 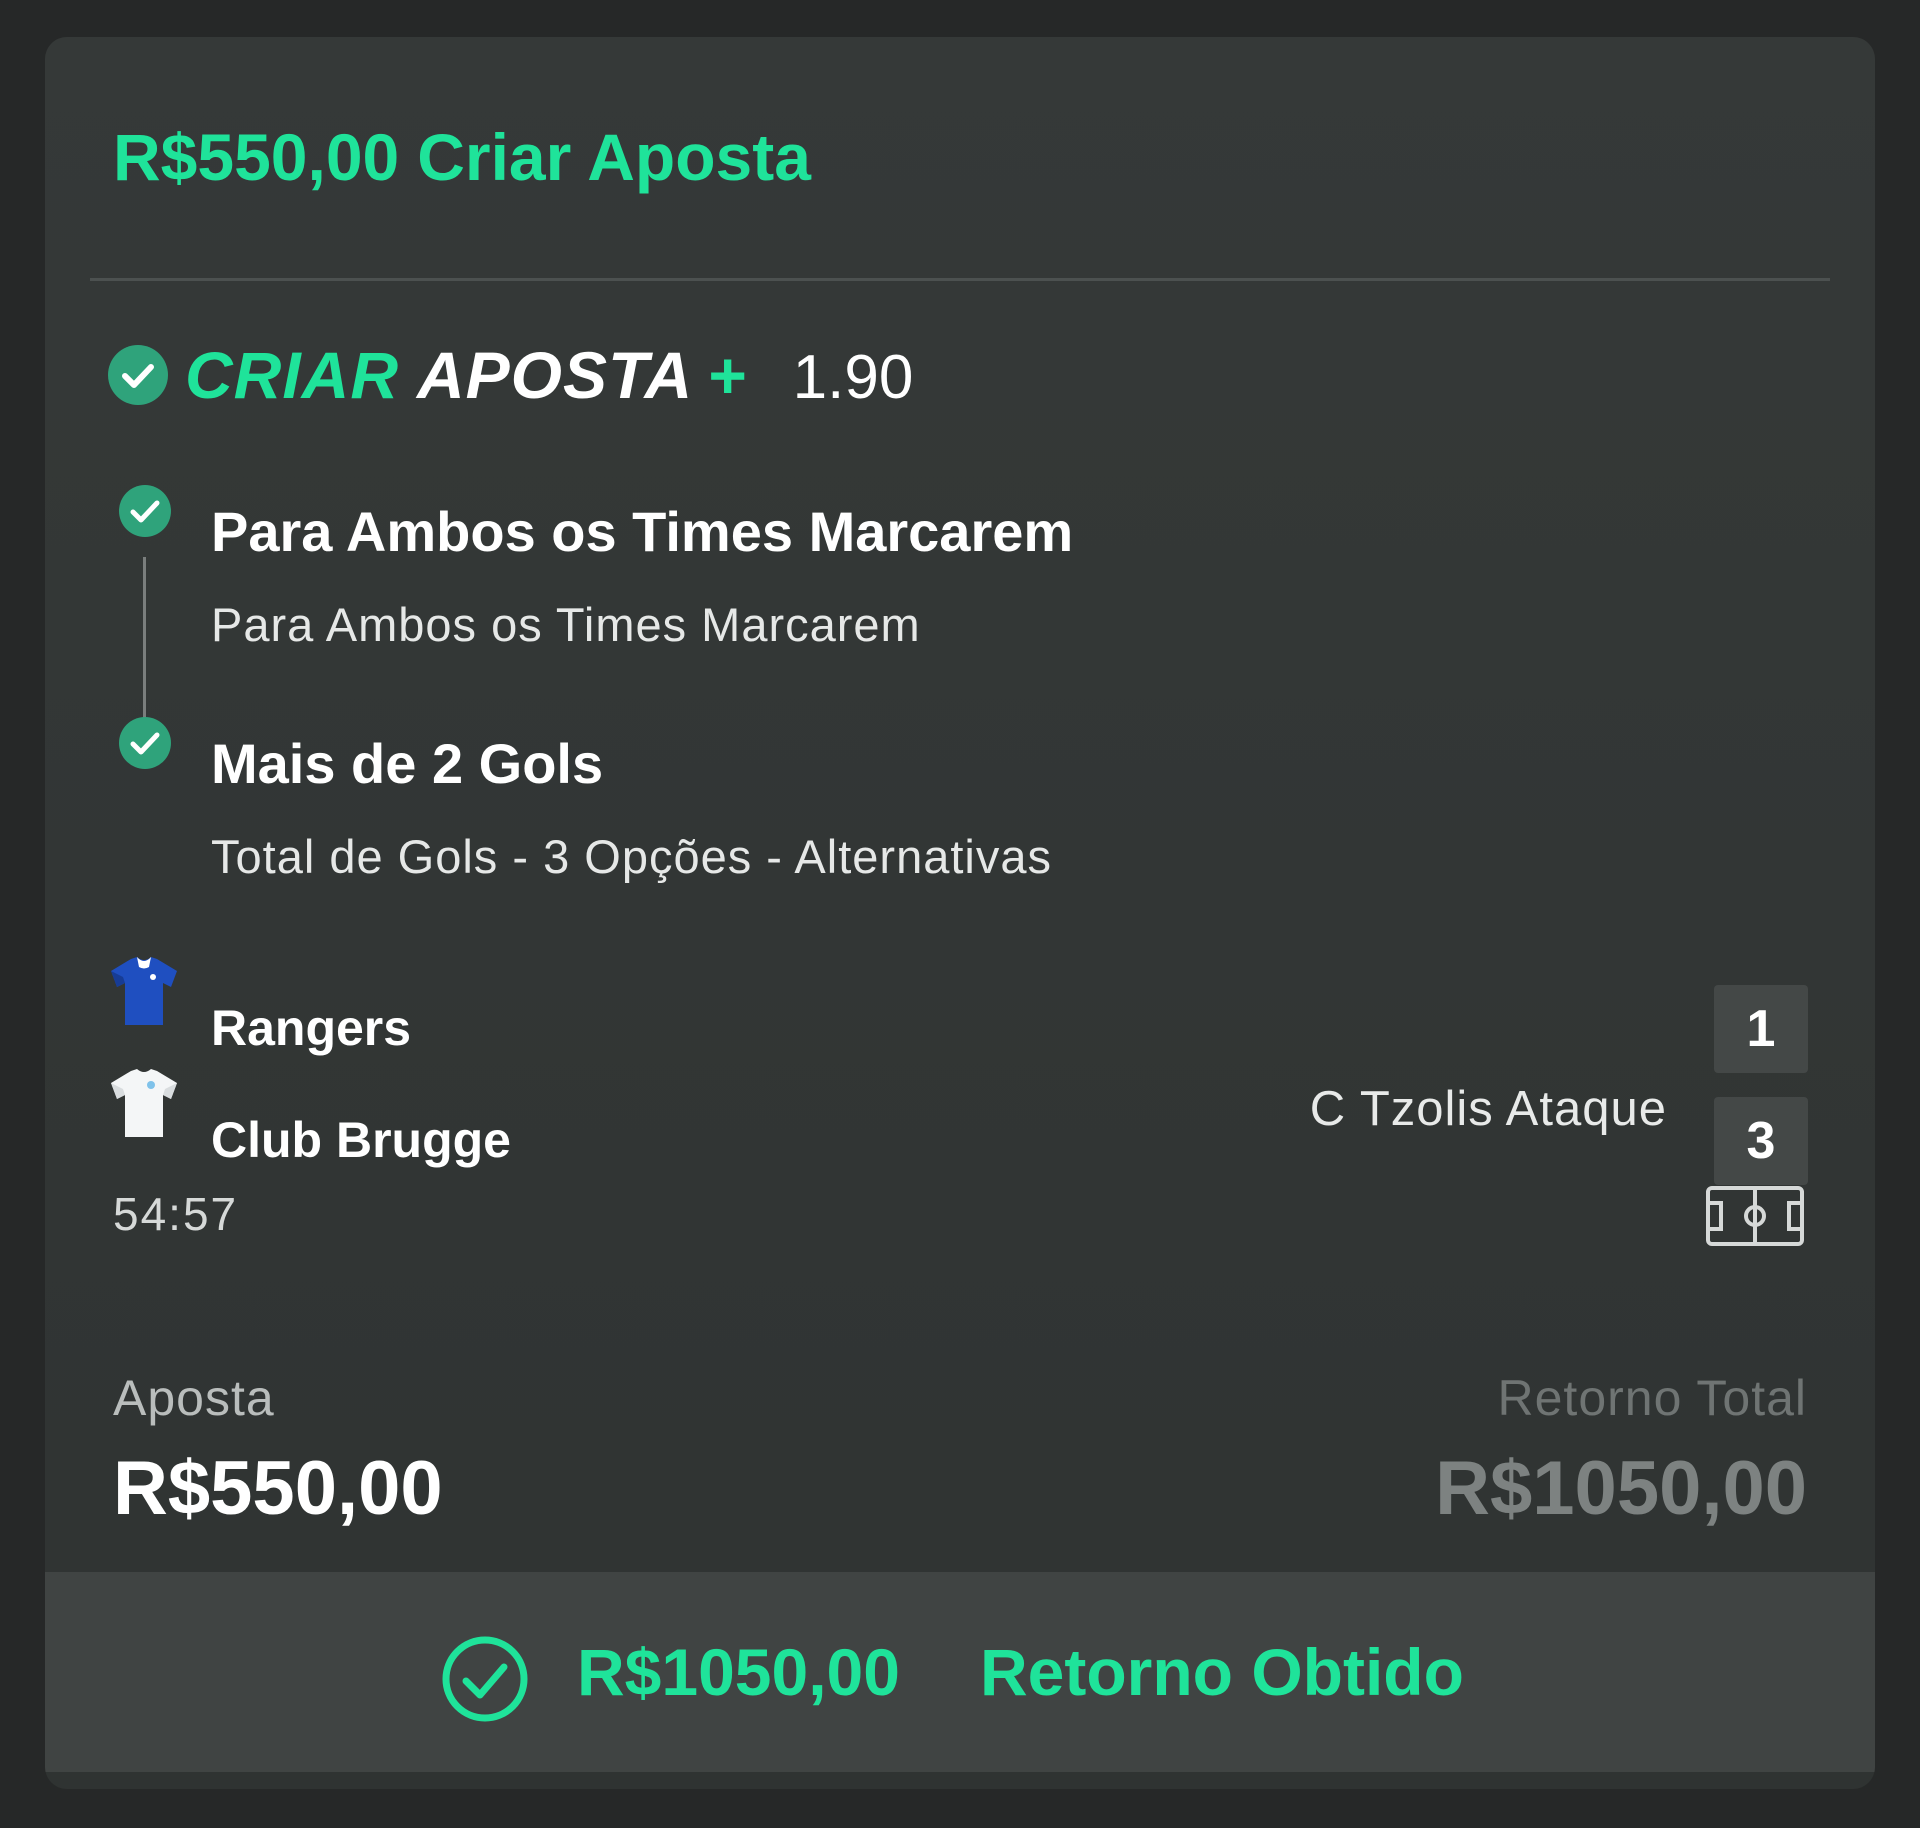 I want to click on header-label: Criar Aposta, so click(x=614, y=157).